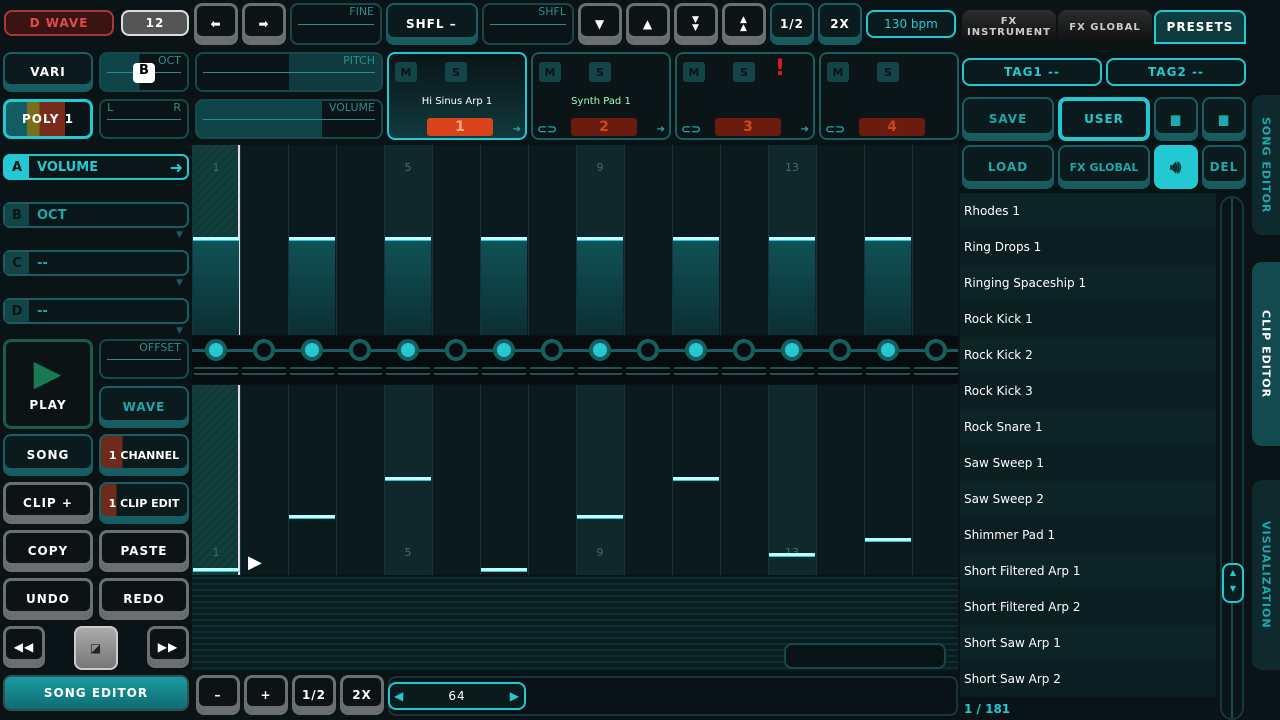 Image resolution: width=1280 pixels, height=720 pixels. Describe the element at coordinates (1088, 247) in the screenshot. I see `preset-item: Ring Drops 1` at that location.